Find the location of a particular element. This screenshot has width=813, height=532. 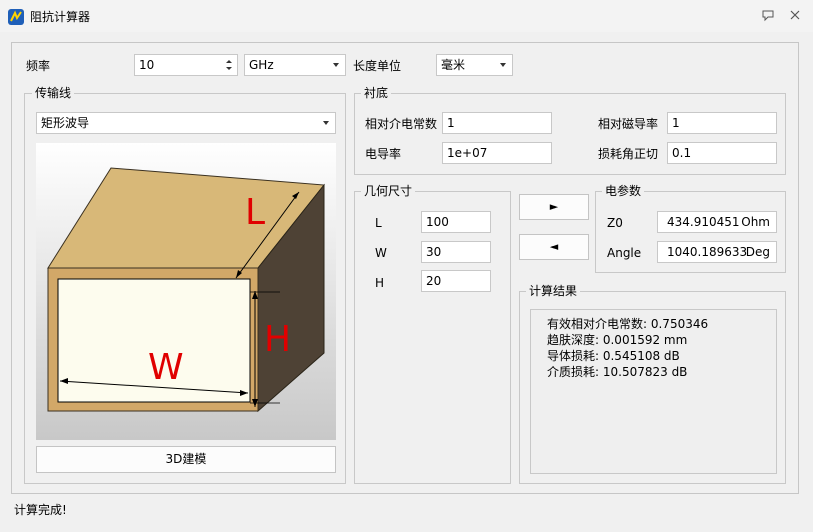

geometry-w-label: W is located at coordinates (381, 253).